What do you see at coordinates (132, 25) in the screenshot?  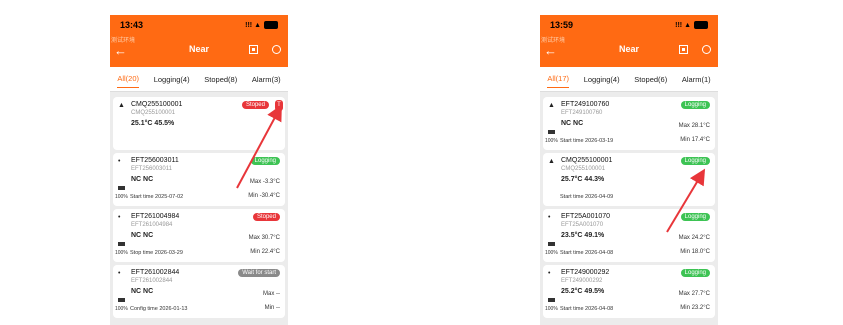 I see `status-time: 13:43` at bounding box center [132, 25].